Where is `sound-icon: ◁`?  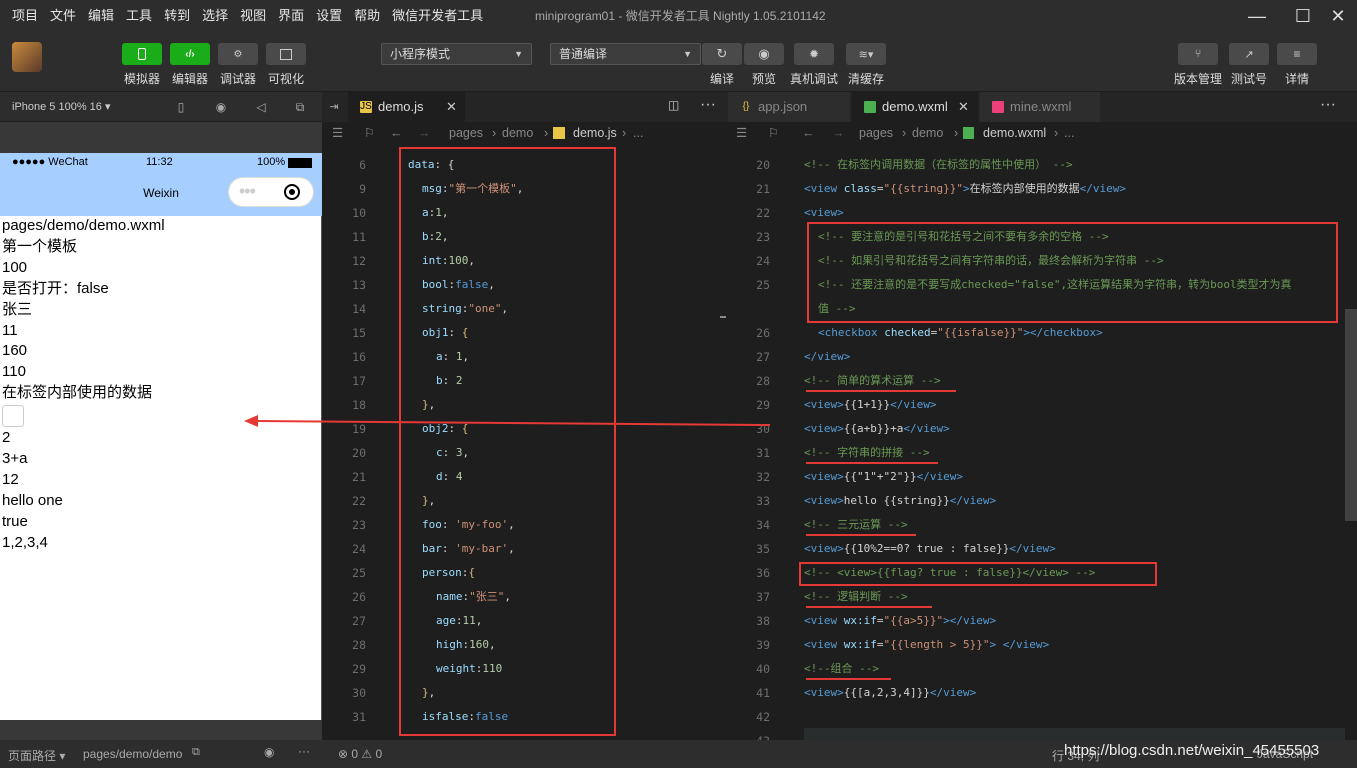 sound-icon: ◁ is located at coordinates (261, 107).